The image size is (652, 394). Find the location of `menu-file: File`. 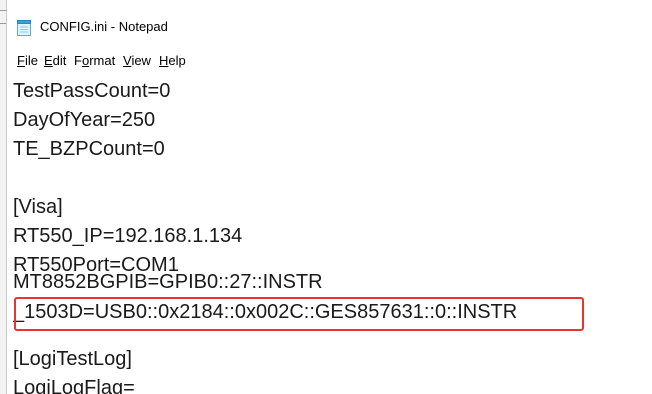

menu-file: File is located at coordinates (27, 60).